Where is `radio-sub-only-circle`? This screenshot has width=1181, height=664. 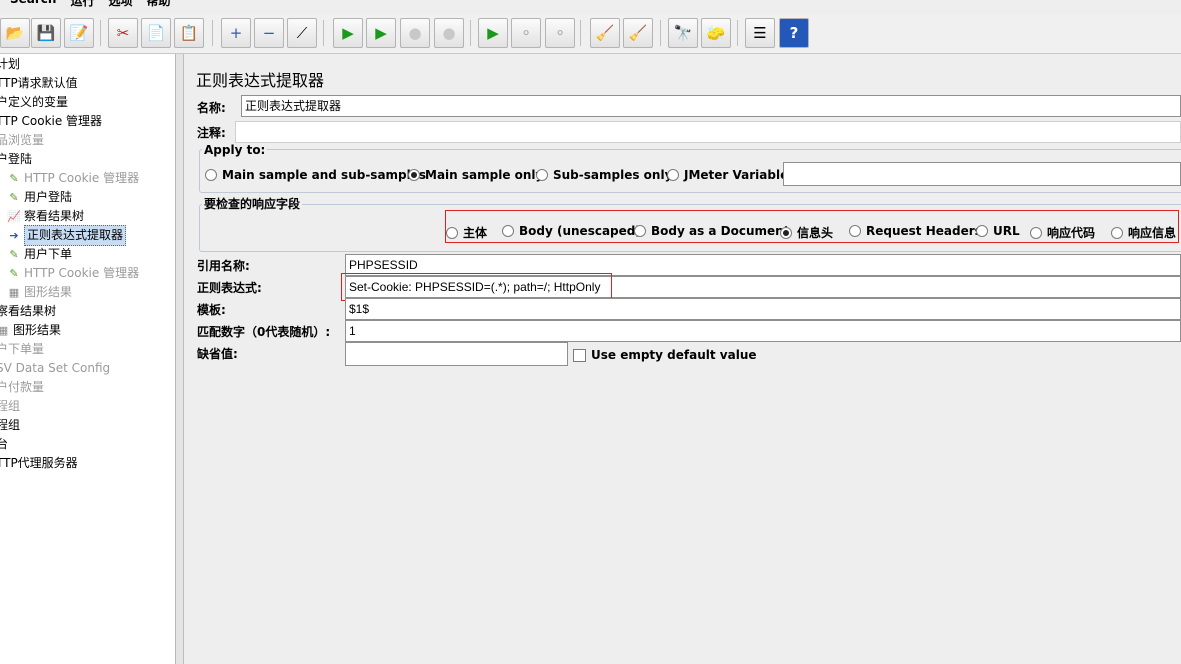 radio-sub-only-circle is located at coordinates (542, 175).